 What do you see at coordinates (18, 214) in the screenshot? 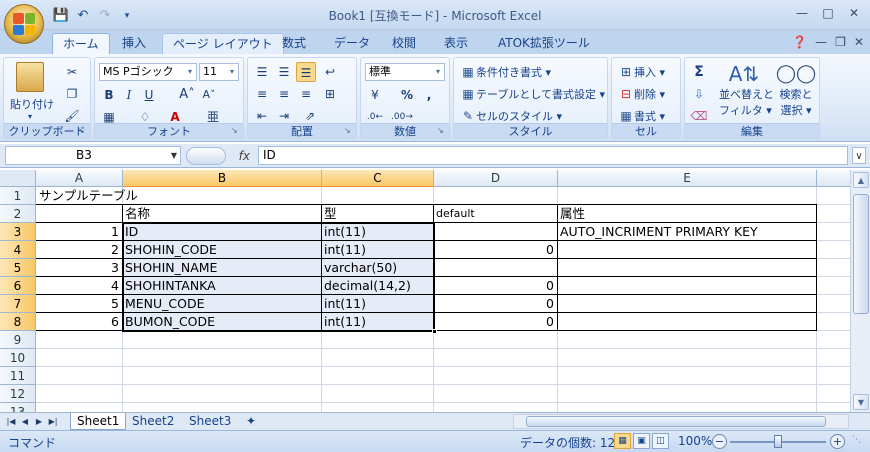
I see `row-header-2: 2` at bounding box center [18, 214].